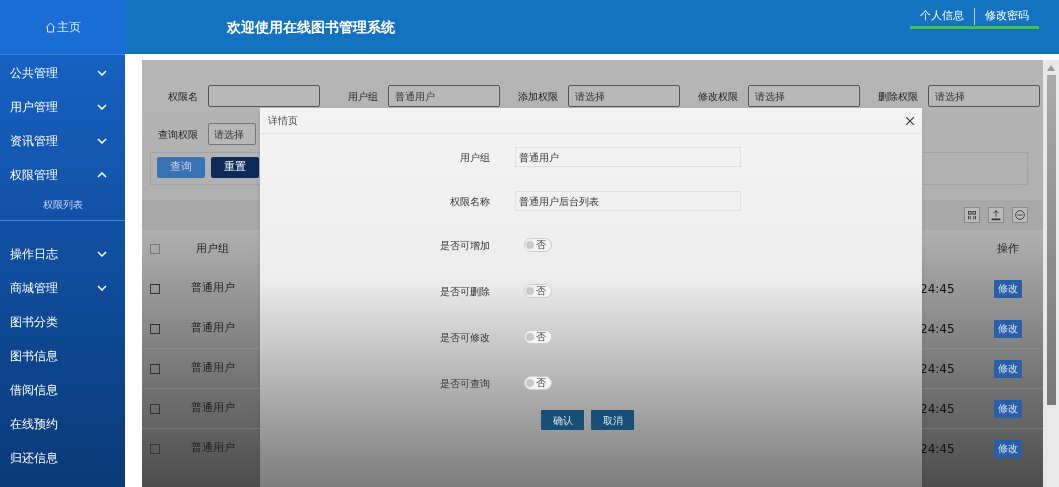 The width and height of the screenshot is (1059, 487). I want to click on select-field: 普通用户, so click(444, 96).